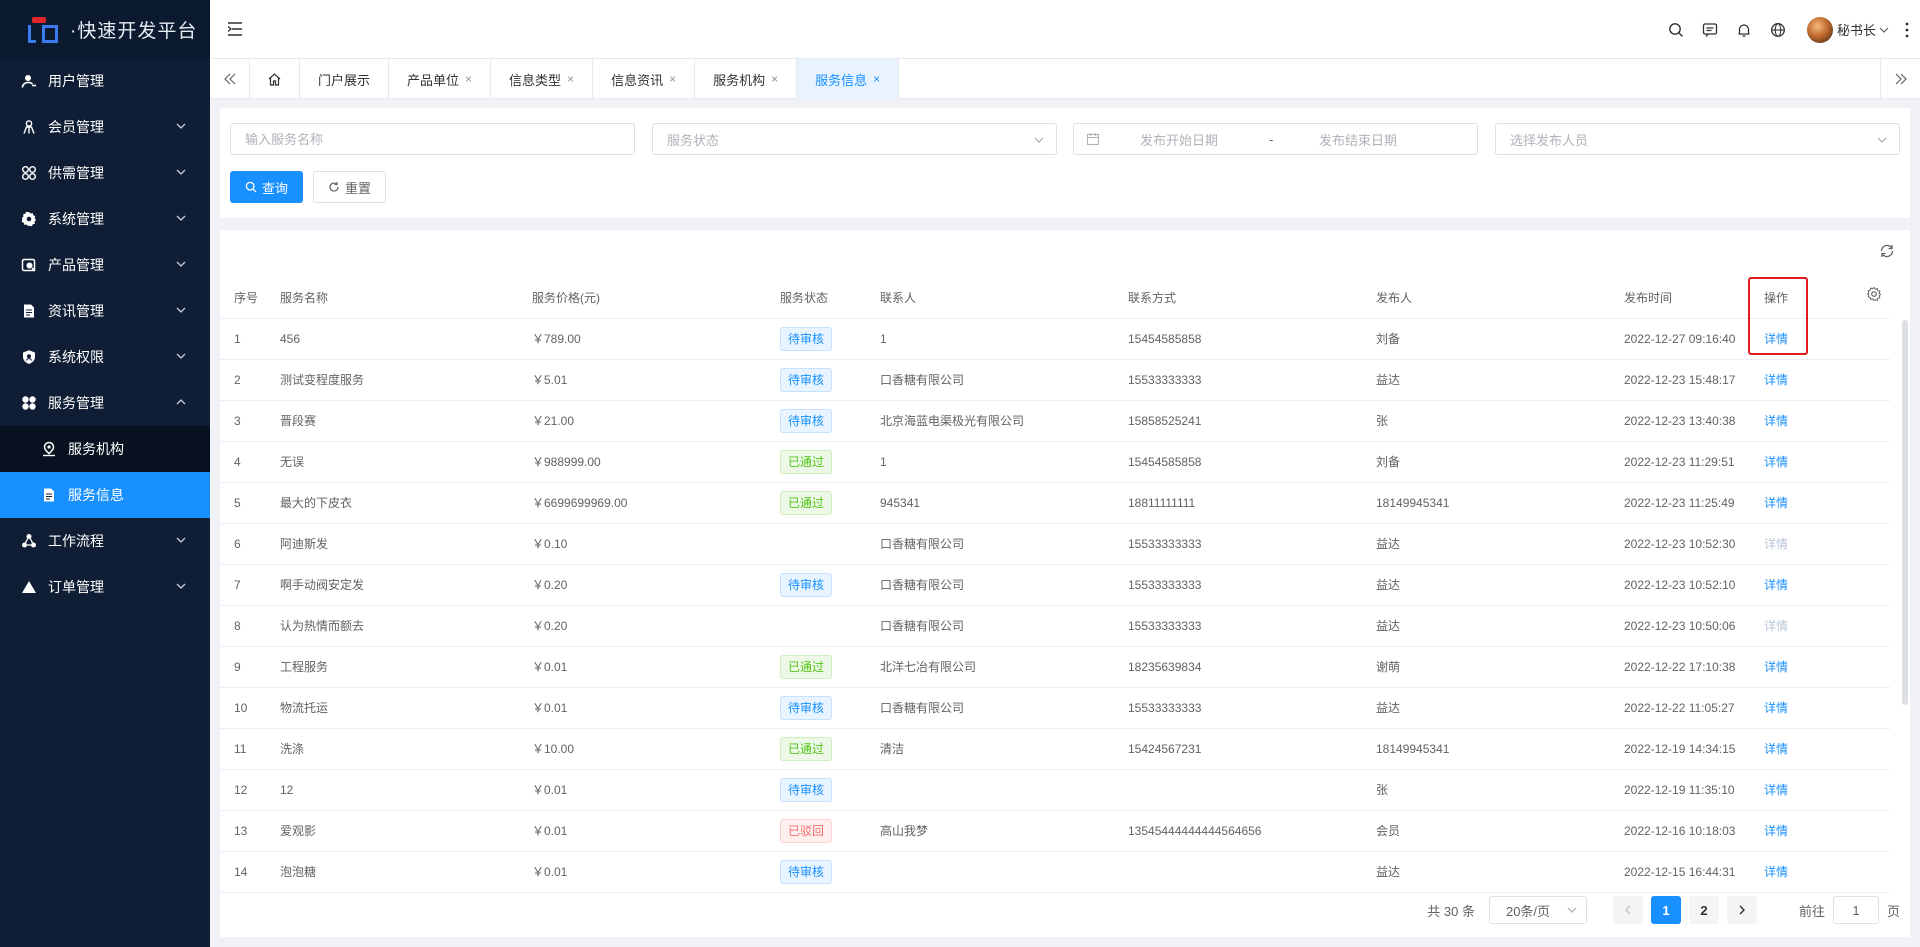 The width and height of the screenshot is (1920, 947). Describe the element at coordinates (1744, 30) in the screenshot. I see `bell-icon` at that location.